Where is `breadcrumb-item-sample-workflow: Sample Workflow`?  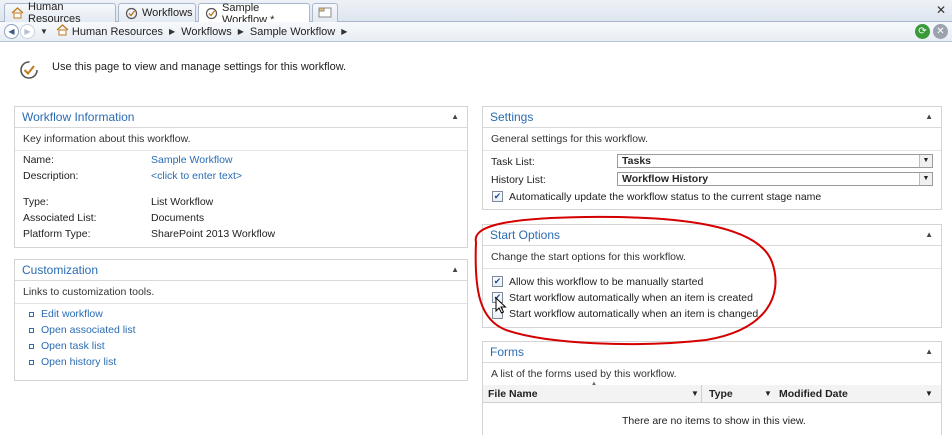 breadcrumb-item-sample-workflow: Sample Workflow is located at coordinates (292, 32).